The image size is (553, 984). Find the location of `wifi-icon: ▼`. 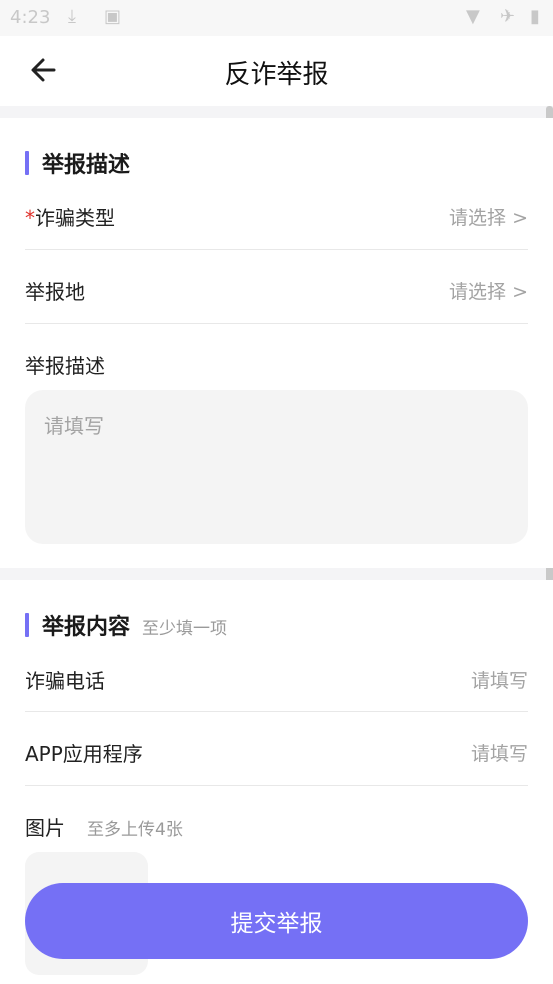

wifi-icon: ▼ is located at coordinates (473, 16).